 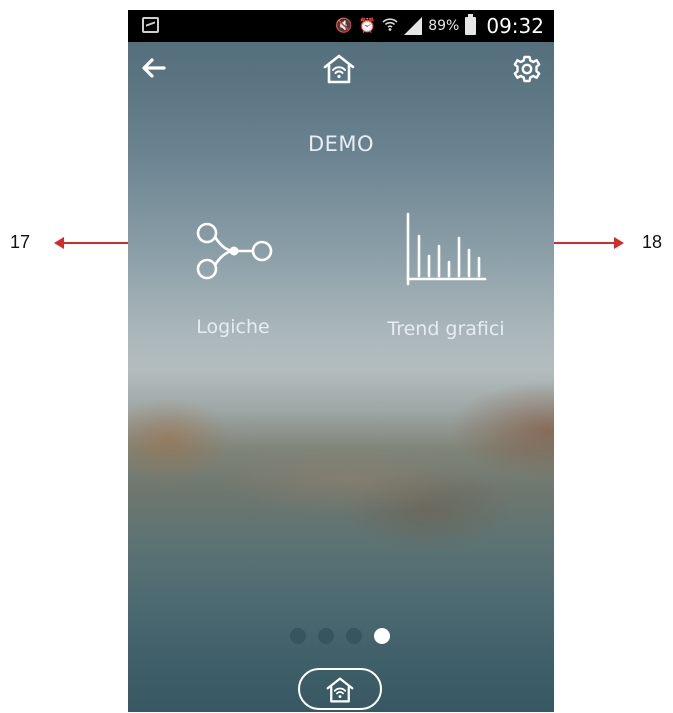 What do you see at coordinates (367, 26) in the screenshot?
I see `alarm-icon: ⏰` at bounding box center [367, 26].